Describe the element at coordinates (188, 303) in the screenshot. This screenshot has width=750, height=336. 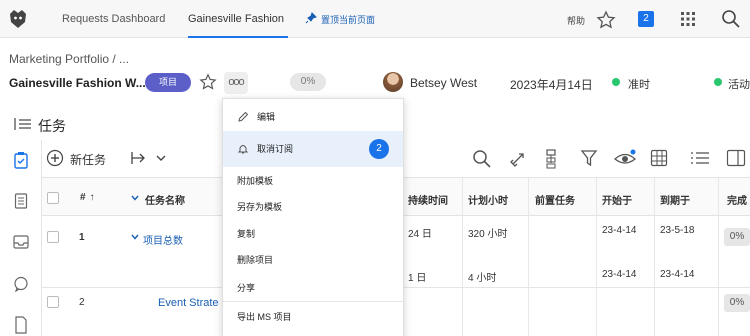
I see `row-task-name: Event Strate` at that location.